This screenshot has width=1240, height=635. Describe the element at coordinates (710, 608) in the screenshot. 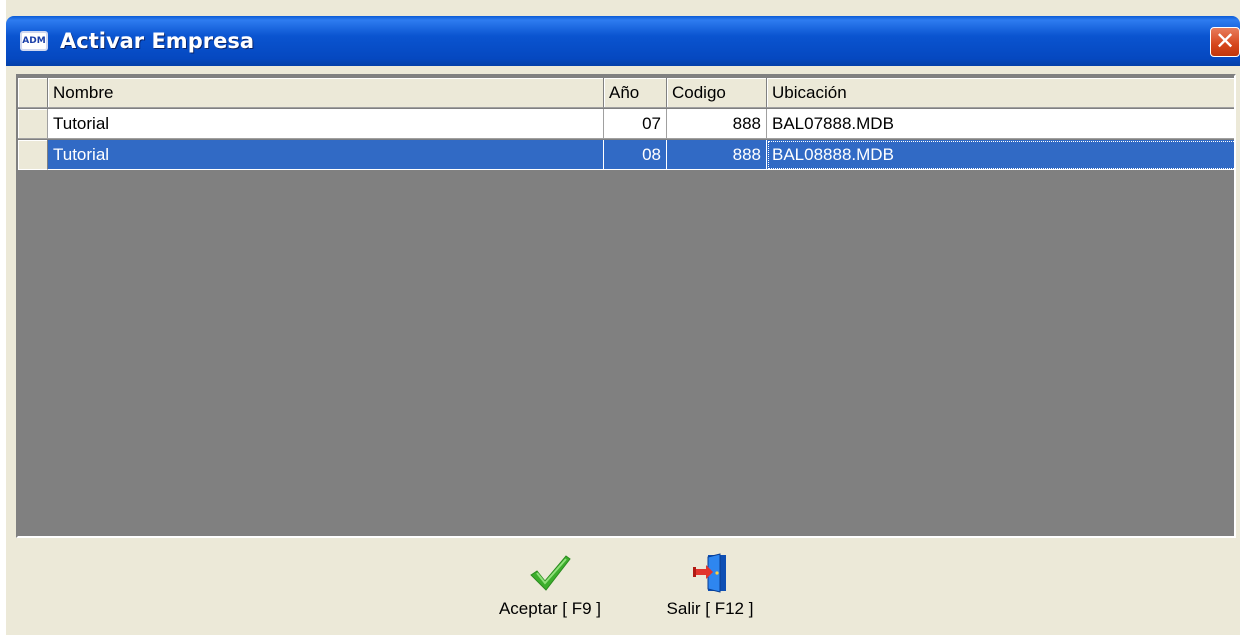

I see `salir-label: Salir [ F12 ]` at that location.